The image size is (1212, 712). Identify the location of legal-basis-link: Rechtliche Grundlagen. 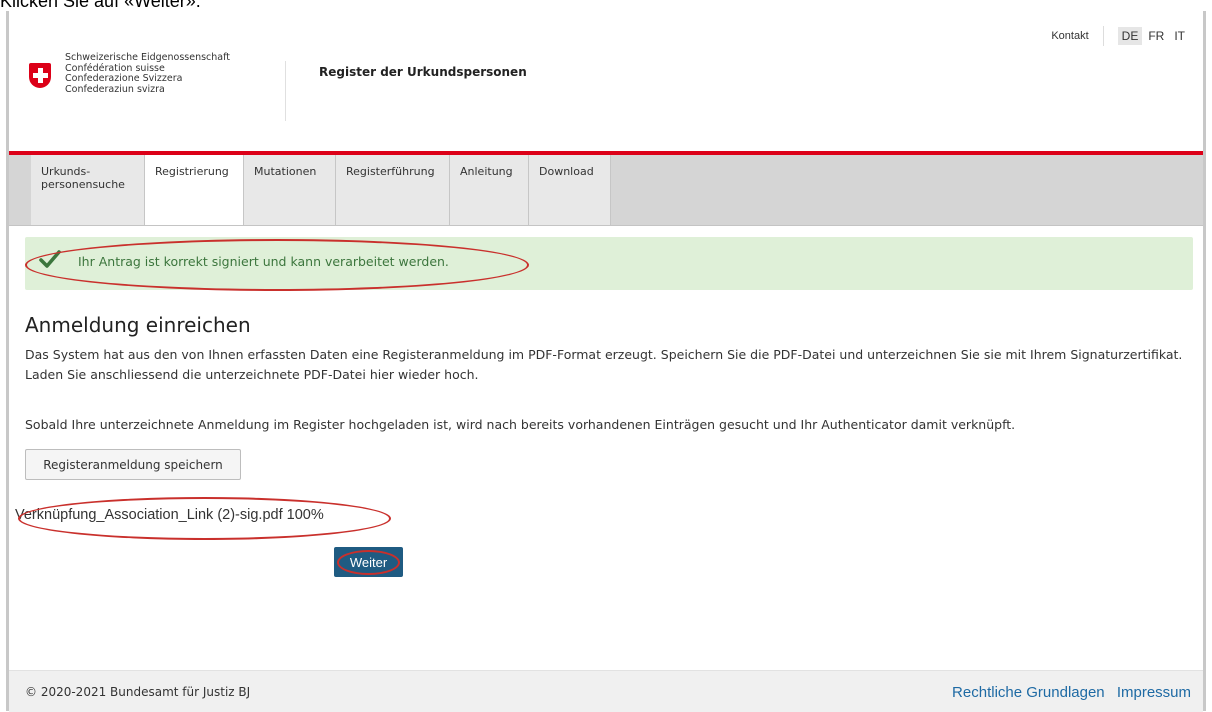
(1028, 692).